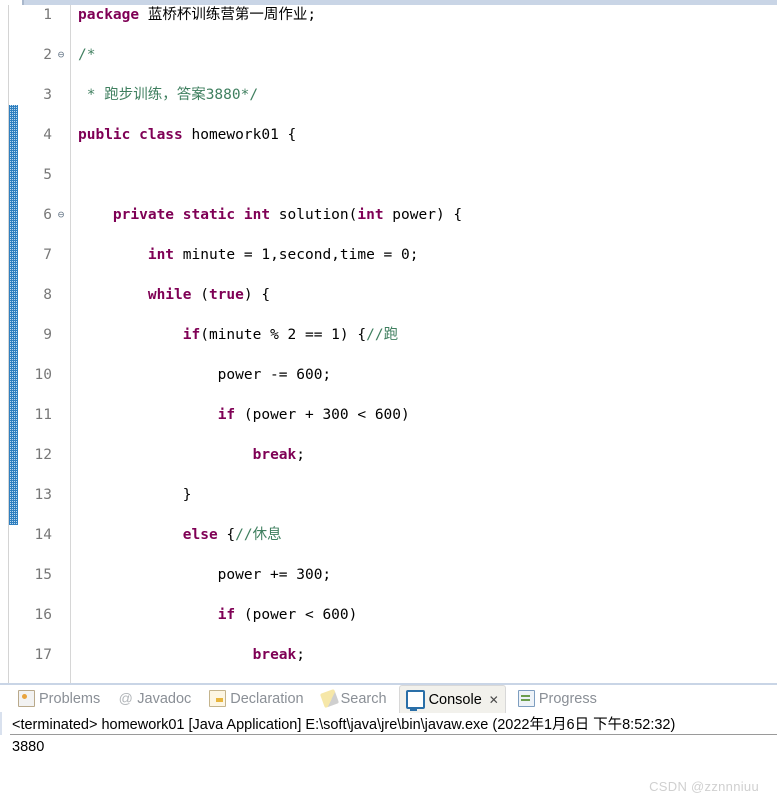  Describe the element at coordinates (388, 455) in the screenshot. I see `code-line: 12 break;` at that location.